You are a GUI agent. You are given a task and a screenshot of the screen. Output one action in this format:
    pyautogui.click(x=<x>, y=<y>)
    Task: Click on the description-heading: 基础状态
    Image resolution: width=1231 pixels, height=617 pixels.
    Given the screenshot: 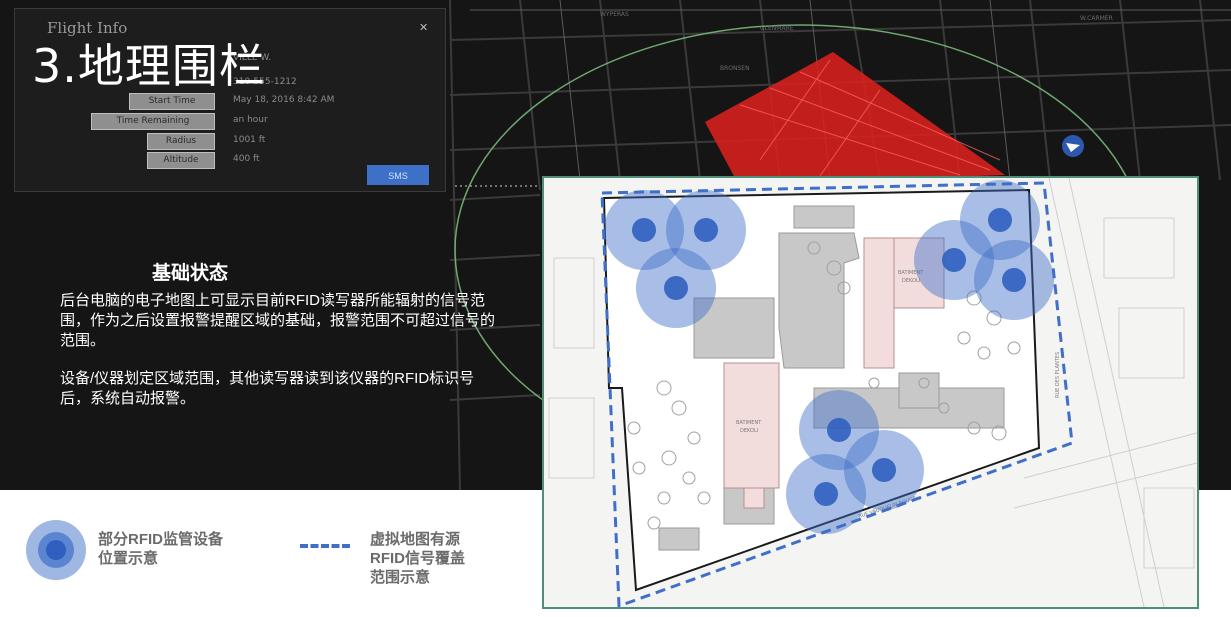 What is the action you would take?
    pyautogui.click(x=189, y=273)
    